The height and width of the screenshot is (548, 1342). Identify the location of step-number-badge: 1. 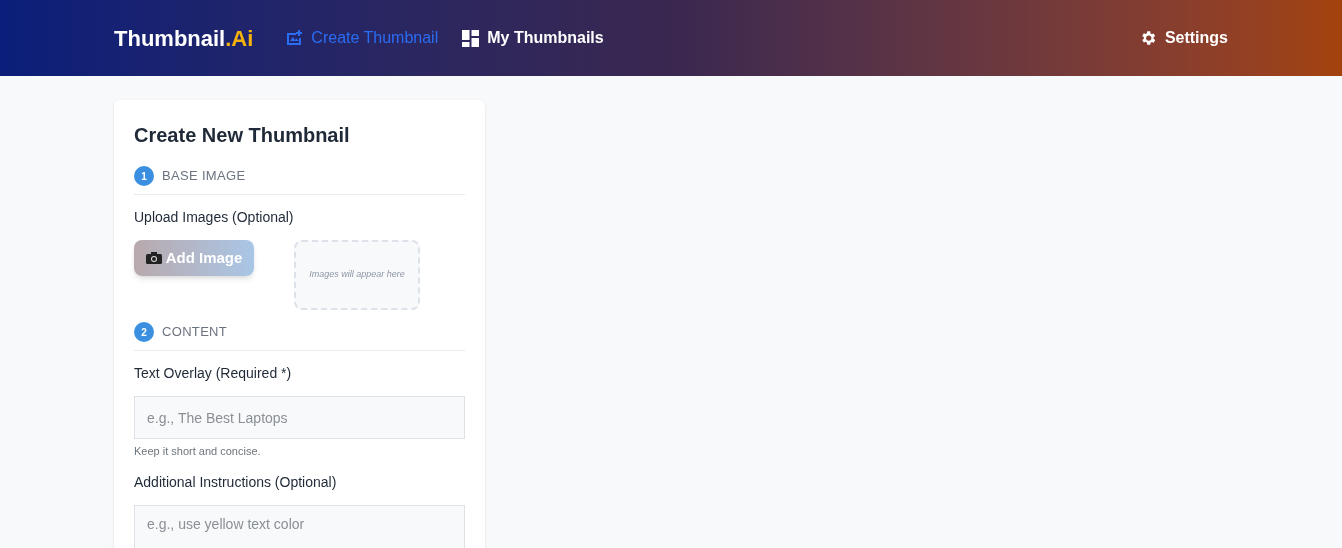
(144, 176).